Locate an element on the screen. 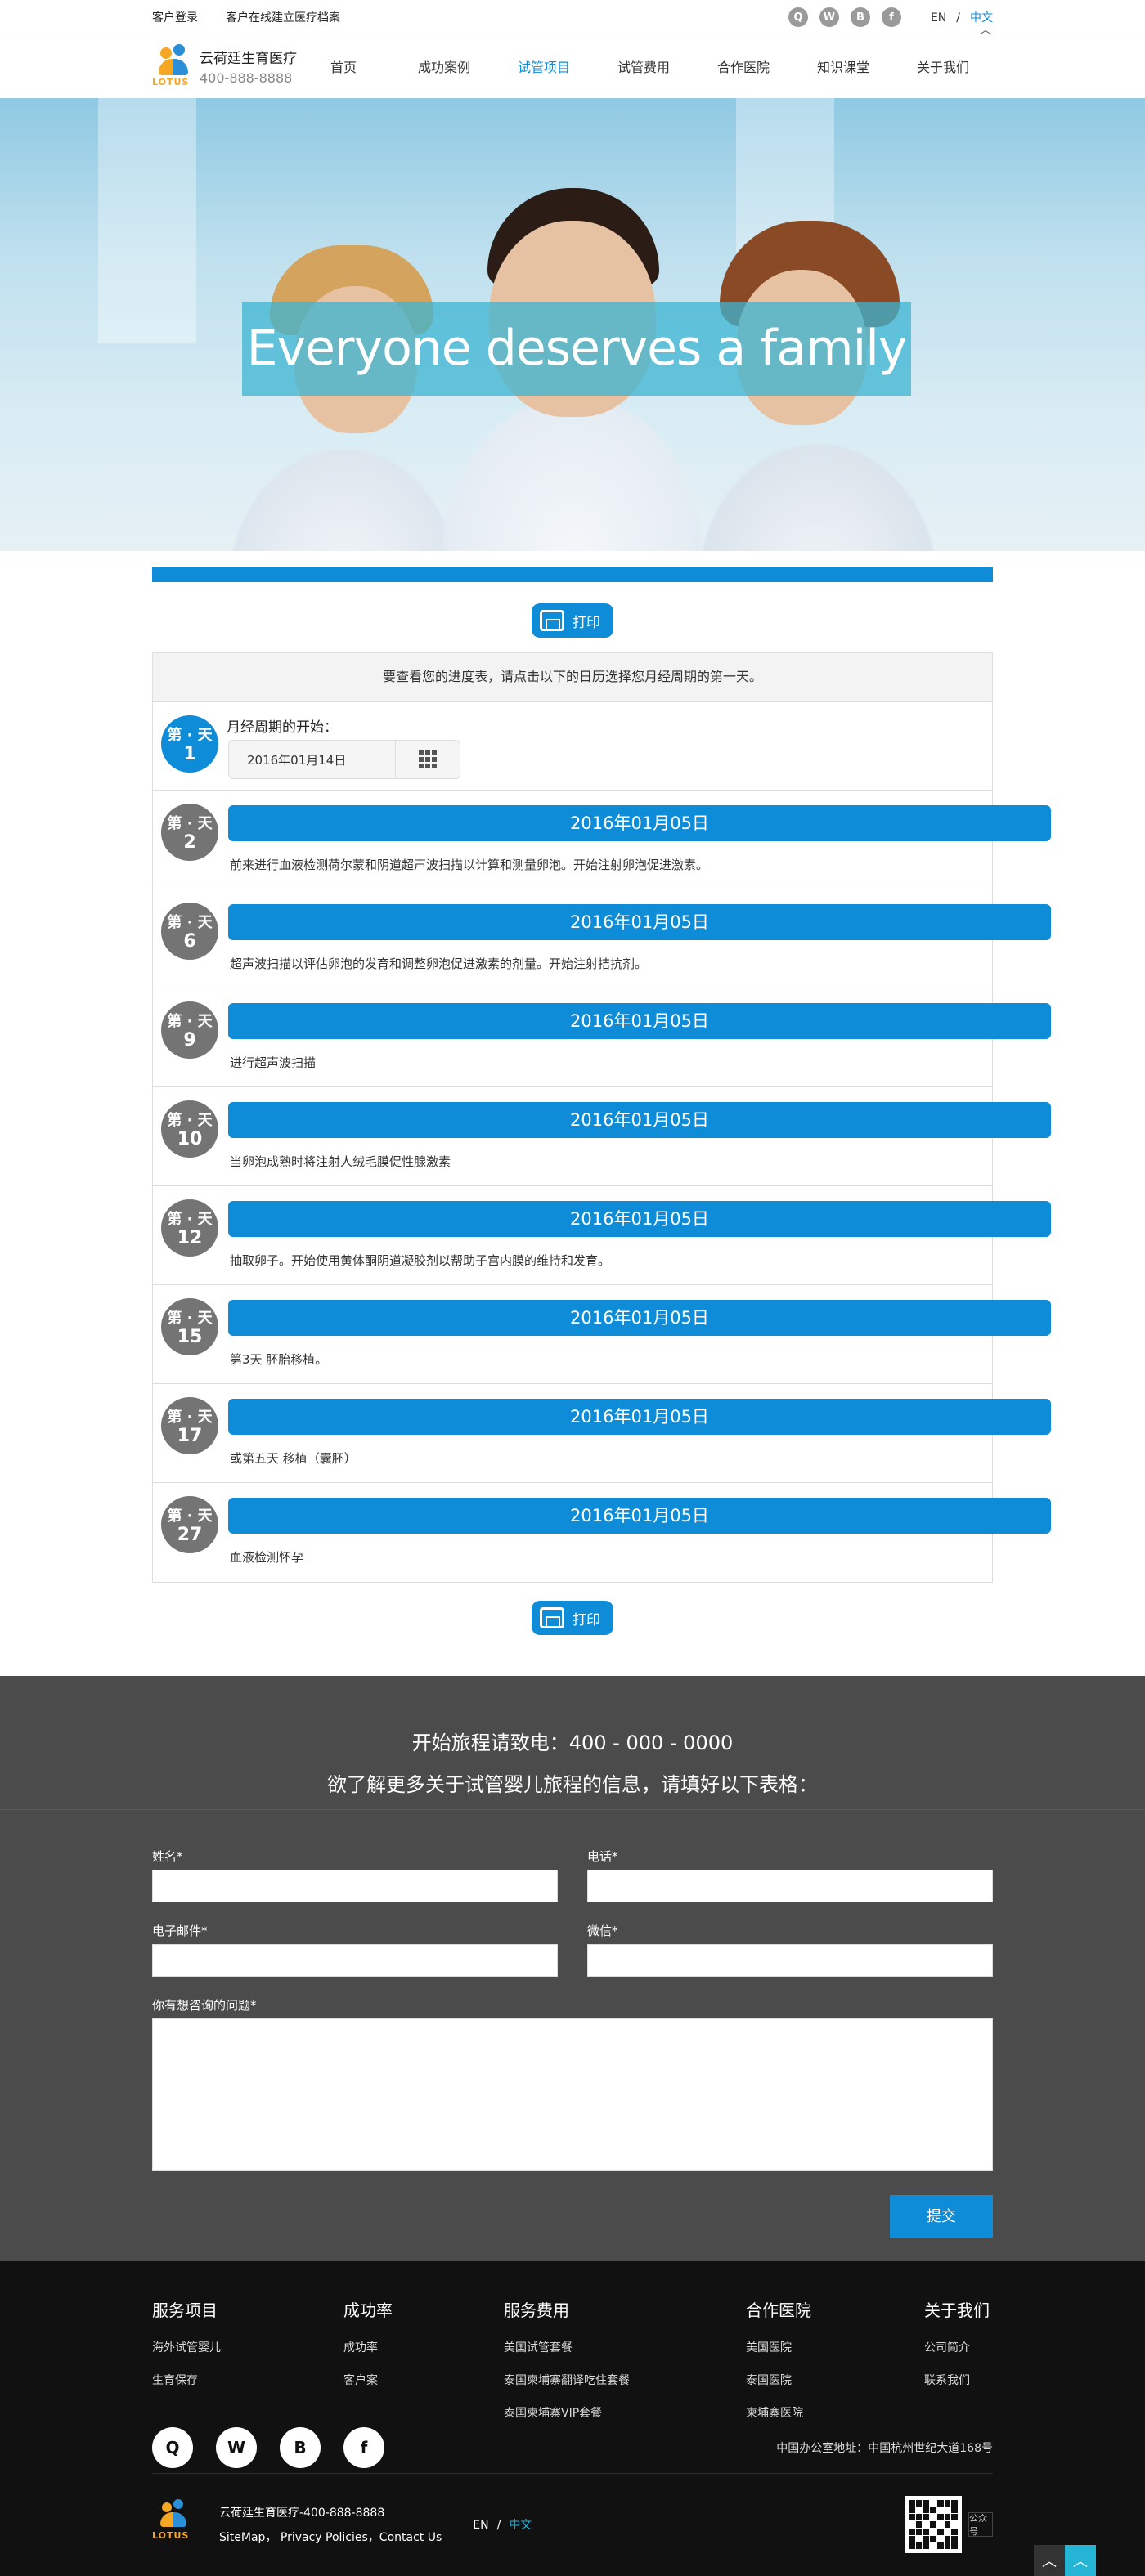 This screenshot has width=1145, height=2576. day-number: 15 is located at coordinates (190, 1337).